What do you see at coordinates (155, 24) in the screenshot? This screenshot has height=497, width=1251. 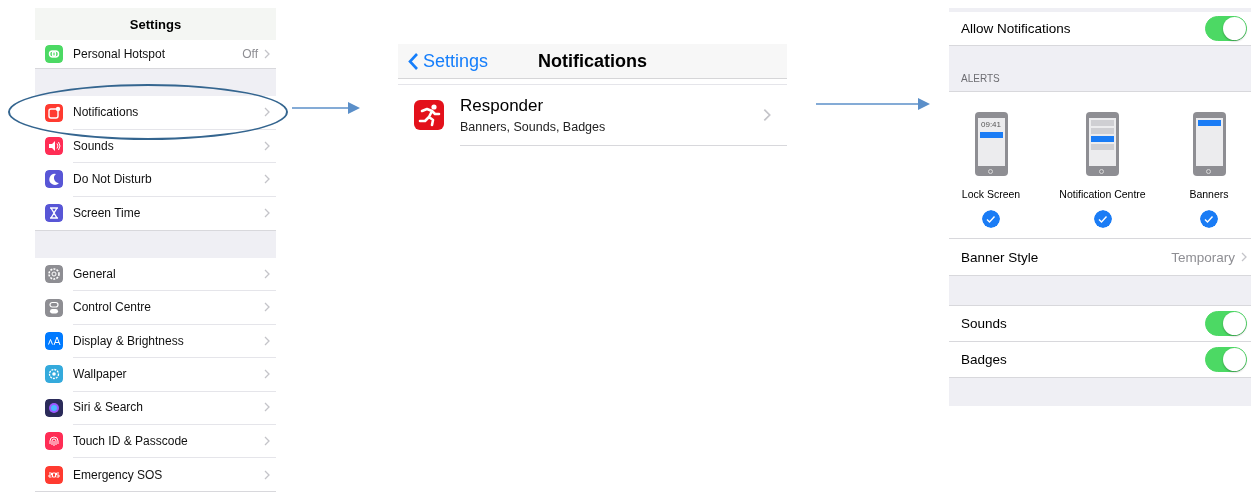 I see `nav-title: Settings` at bounding box center [155, 24].